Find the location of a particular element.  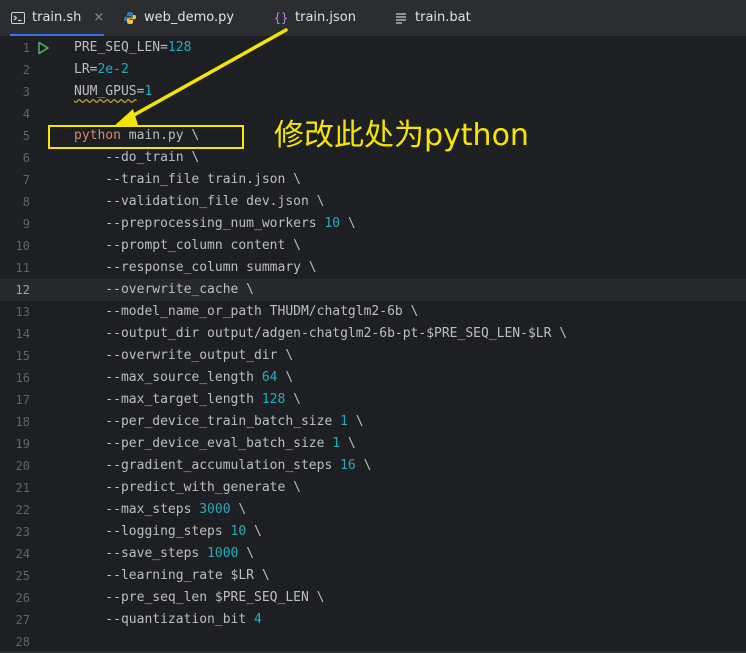

line-number: 4 is located at coordinates (26, 114).